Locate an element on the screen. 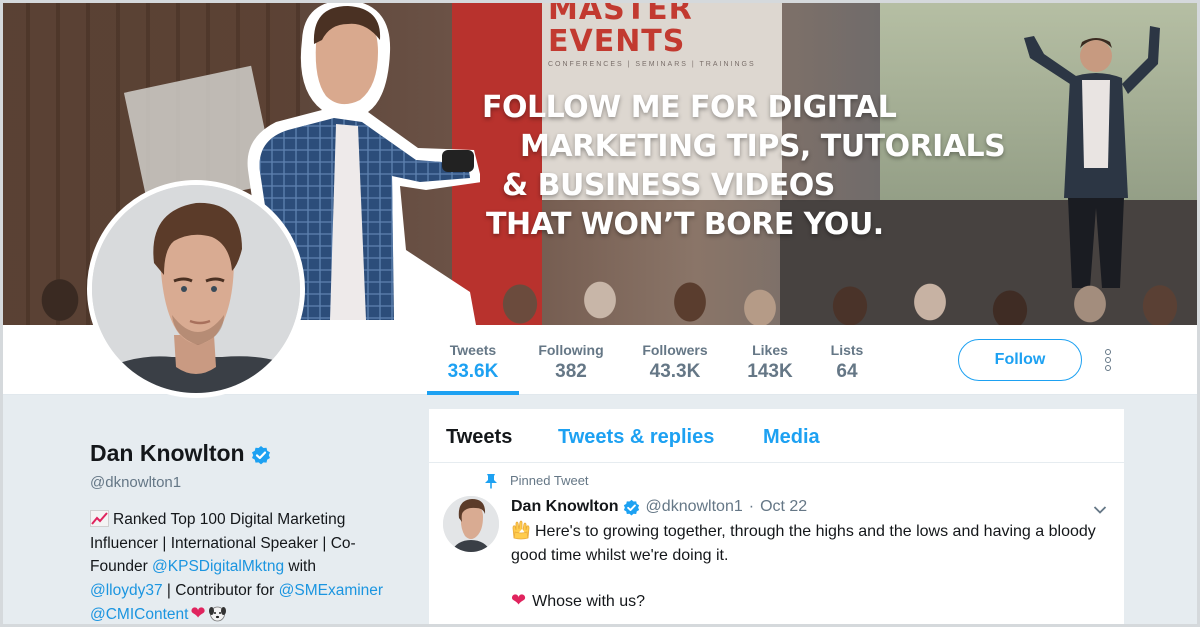 The image size is (1200, 627). bio-text-3: | Contributor for is located at coordinates (220, 590).